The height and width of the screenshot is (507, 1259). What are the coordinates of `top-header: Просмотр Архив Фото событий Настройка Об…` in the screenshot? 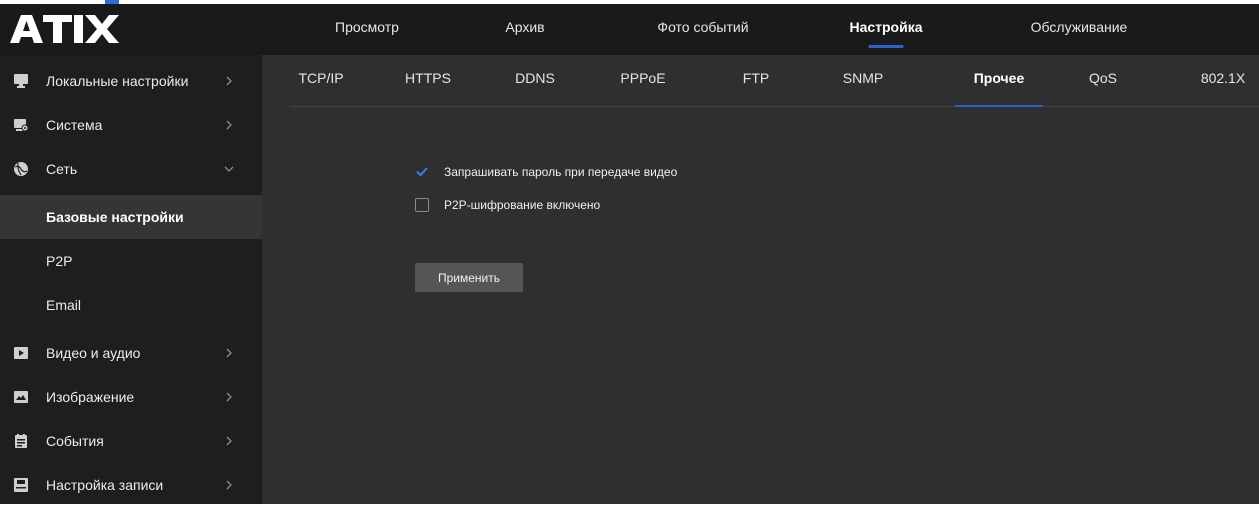 It's located at (629, 29).